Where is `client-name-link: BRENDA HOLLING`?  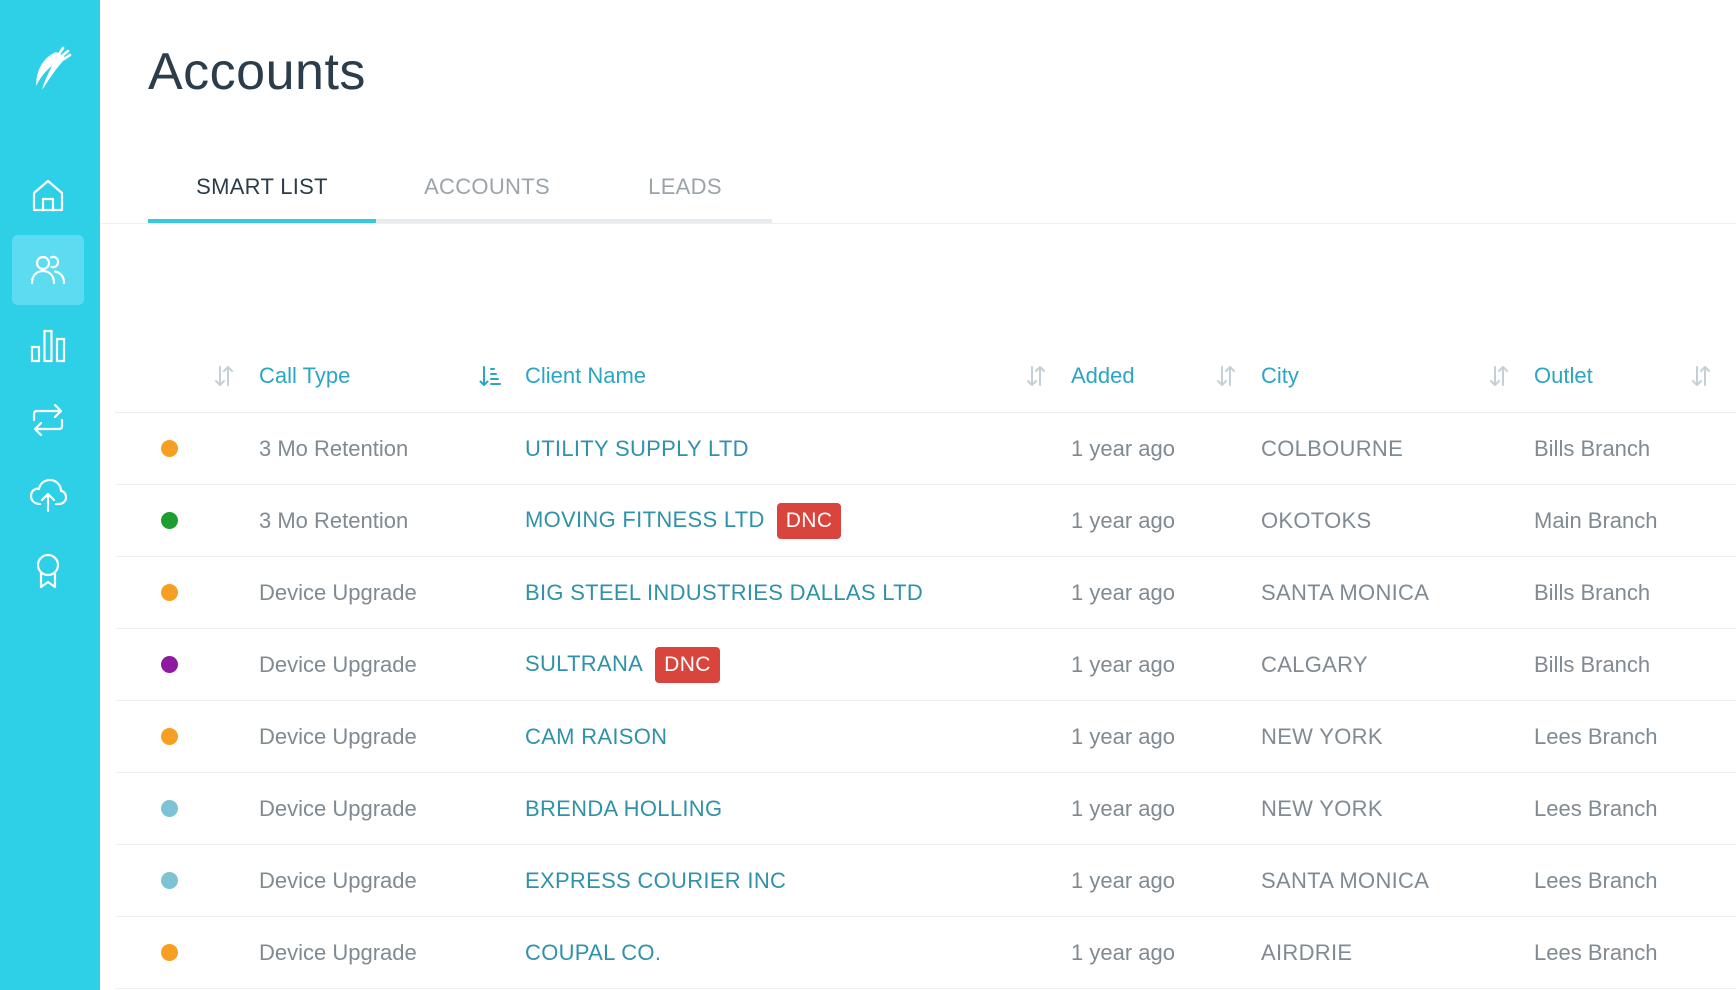 client-name-link: BRENDA HOLLING is located at coordinates (623, 808).